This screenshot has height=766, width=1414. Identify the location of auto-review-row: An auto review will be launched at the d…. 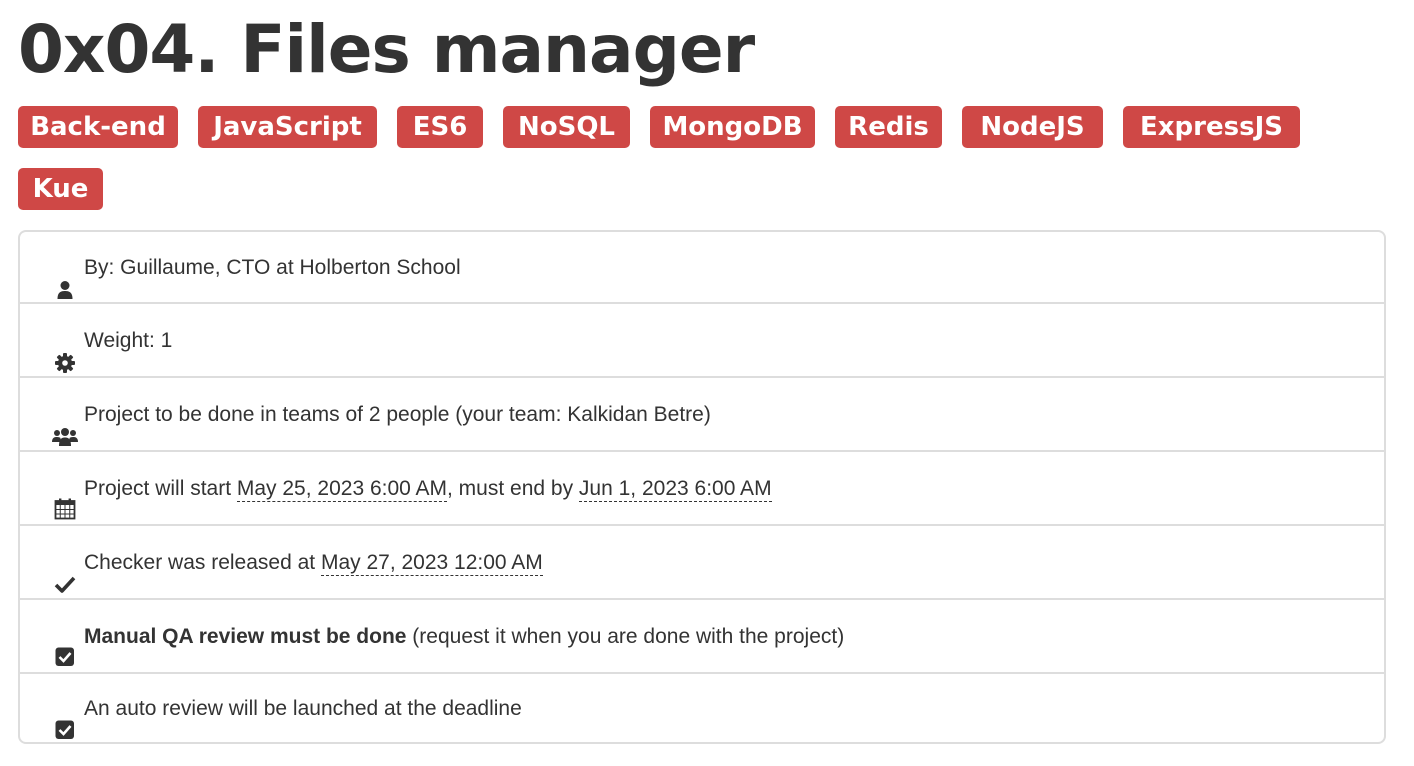
(702, 708).